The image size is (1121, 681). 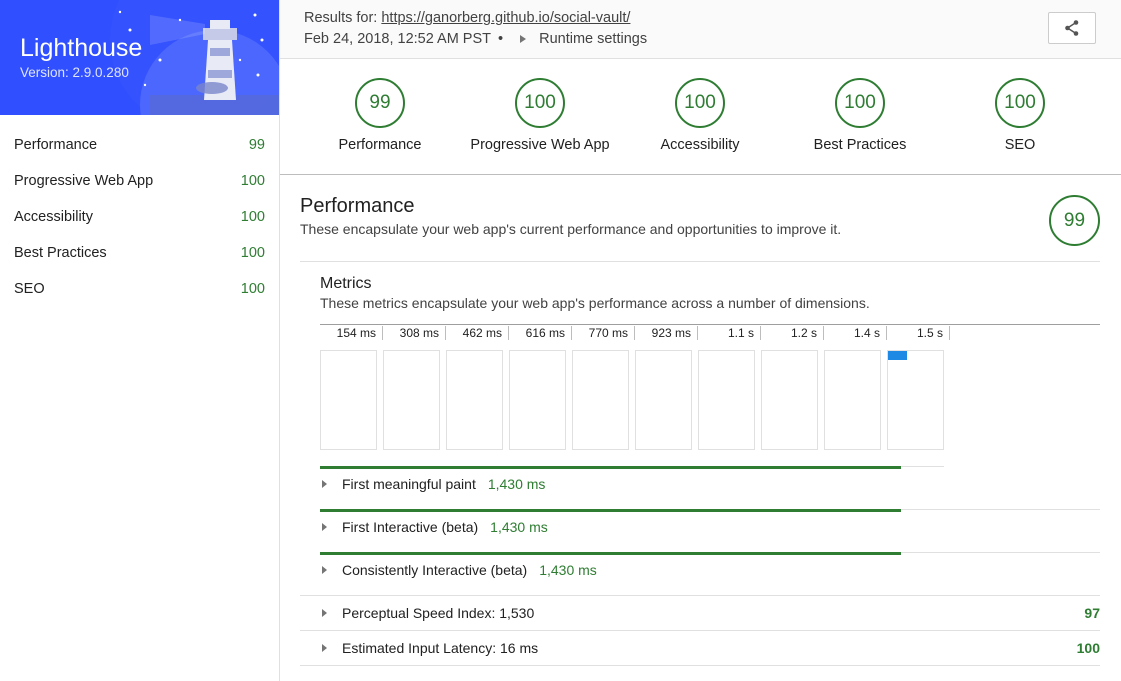 I want to click on report-date: Feb 24, 2018, 12:52 AM PST, so click(x=398, y=39).